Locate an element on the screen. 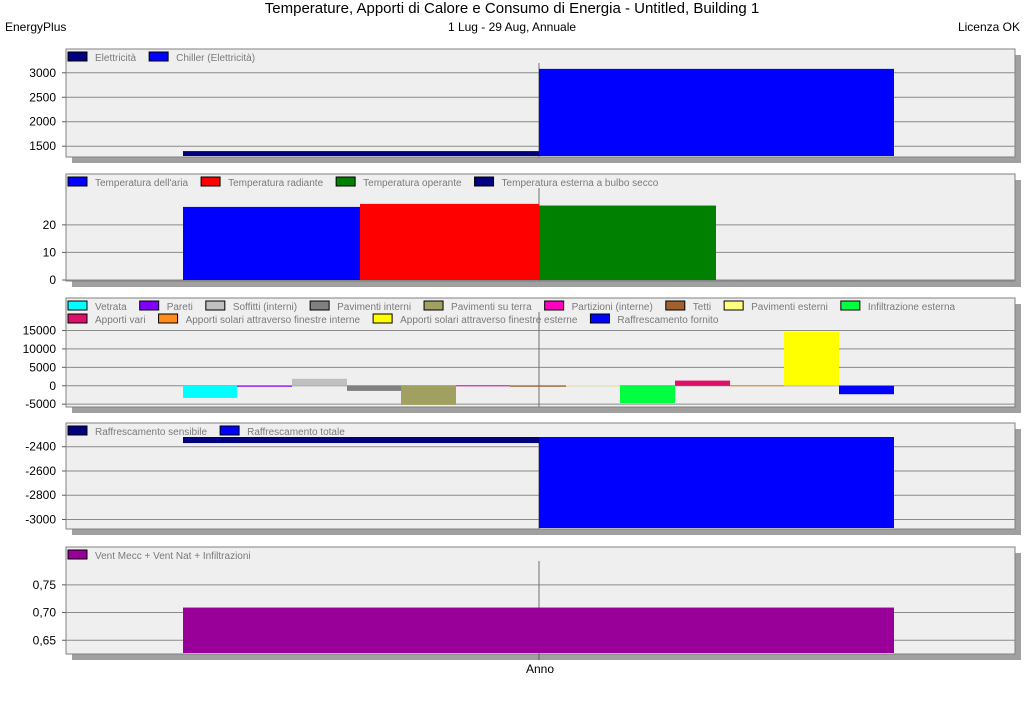 The height and width of the screenshot is (701, 1024). y-tick-label: -2600 is located at coordinates (40, 471).